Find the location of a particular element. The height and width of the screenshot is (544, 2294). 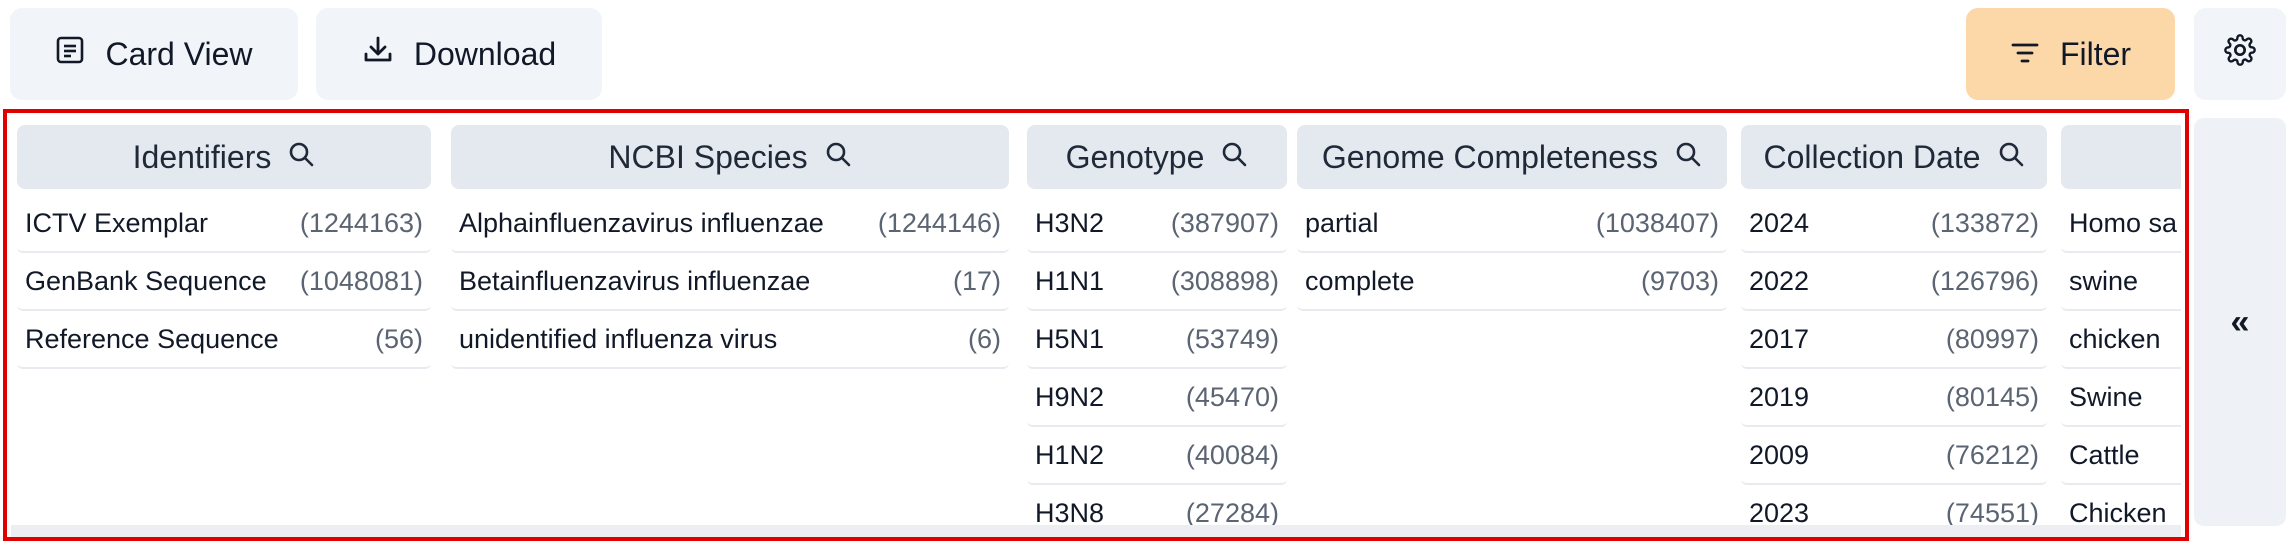

list-item: complete (9703) is located at coordinates (1512, 282).